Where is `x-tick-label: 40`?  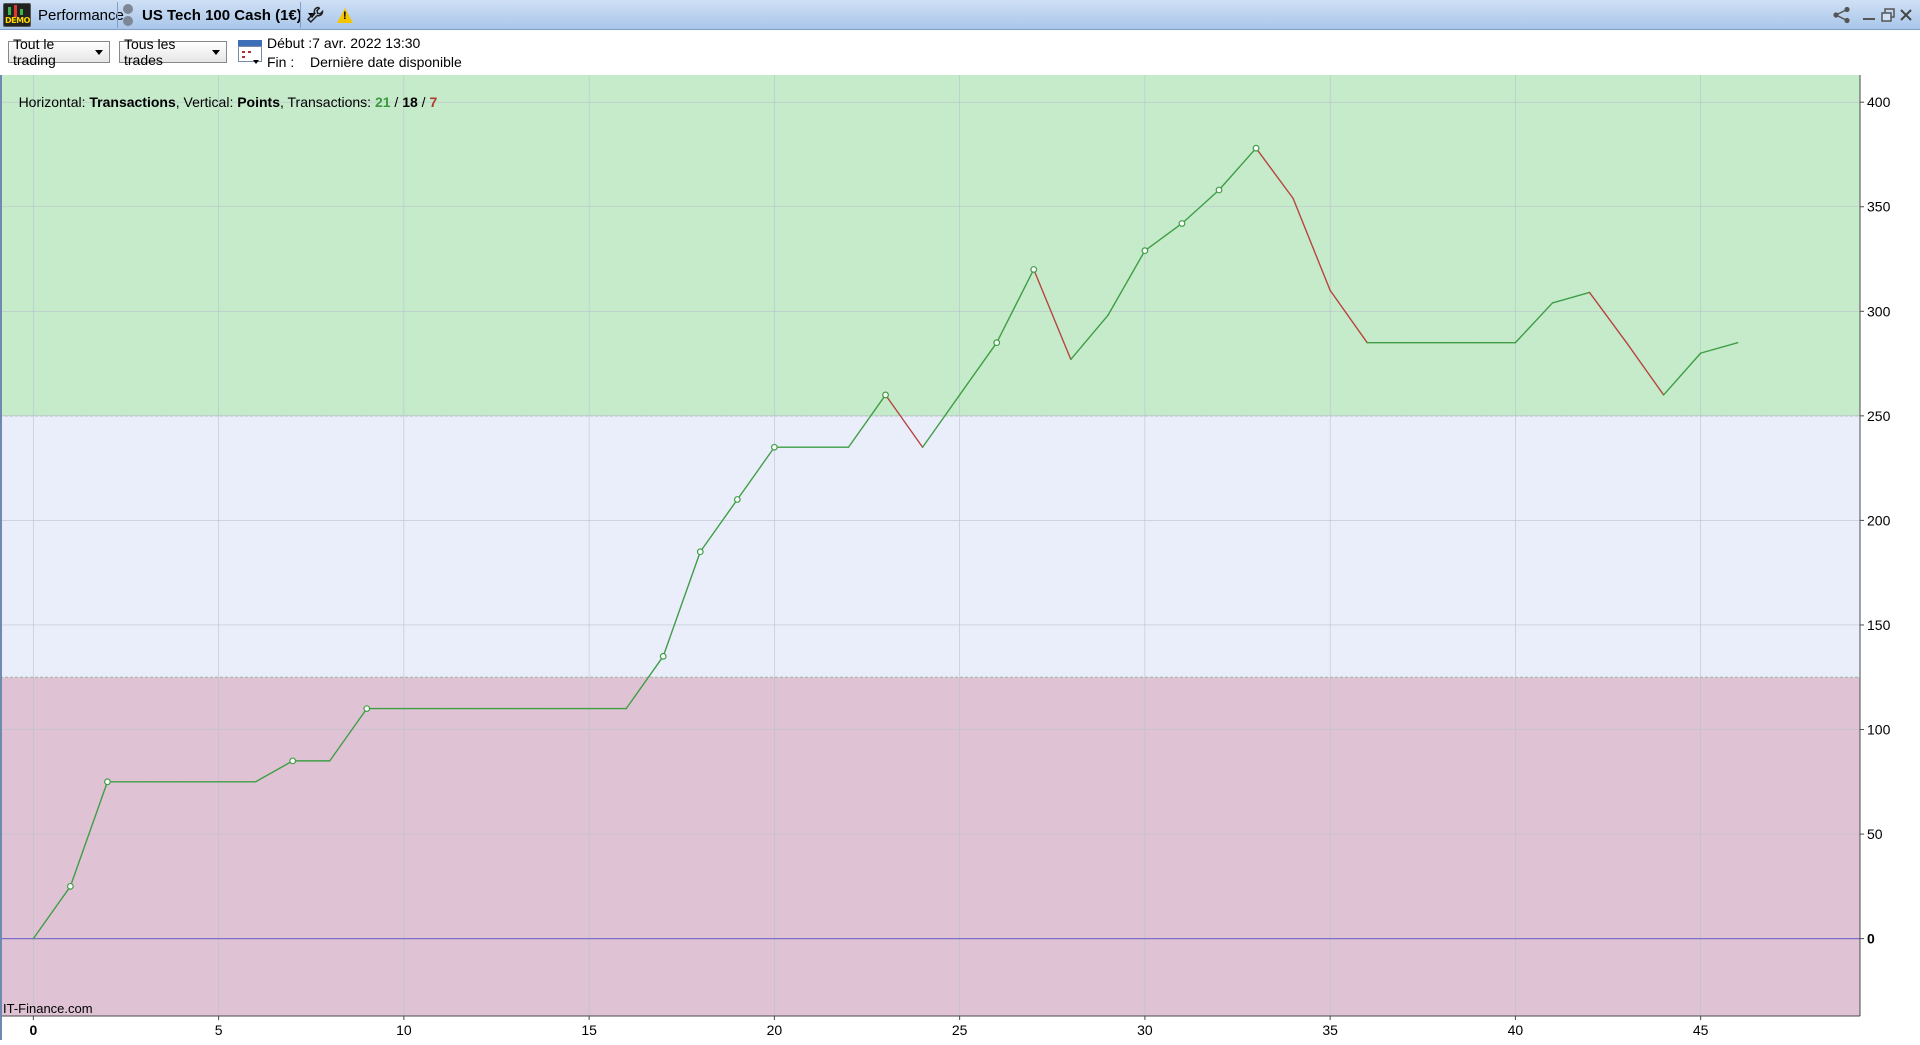 x-tick-label: 40 is located at coordinates (1516, 1030).